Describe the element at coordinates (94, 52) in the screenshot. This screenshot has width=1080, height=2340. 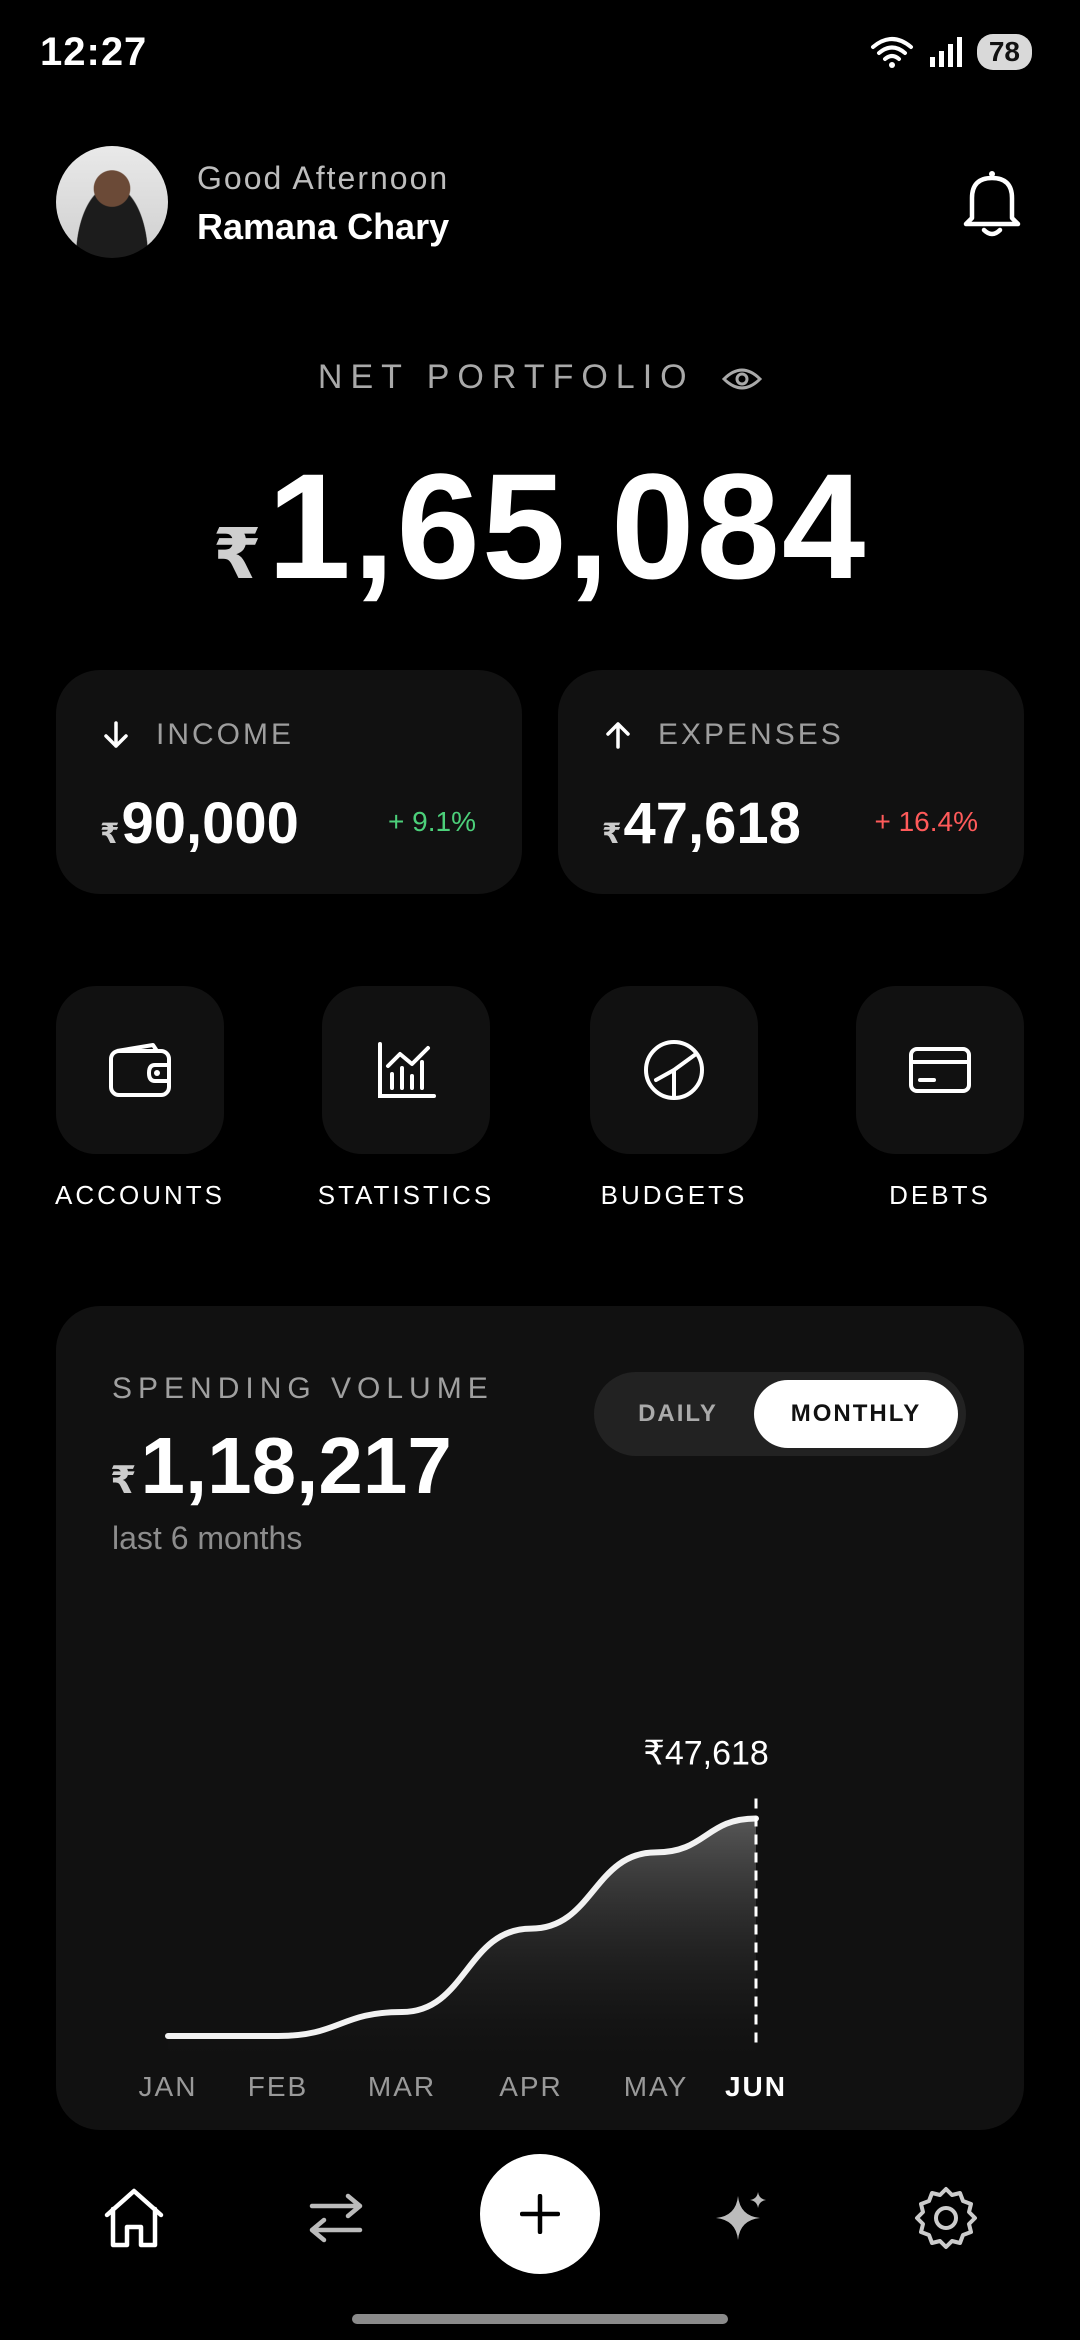
I see `status-time: 12:27` at that location.